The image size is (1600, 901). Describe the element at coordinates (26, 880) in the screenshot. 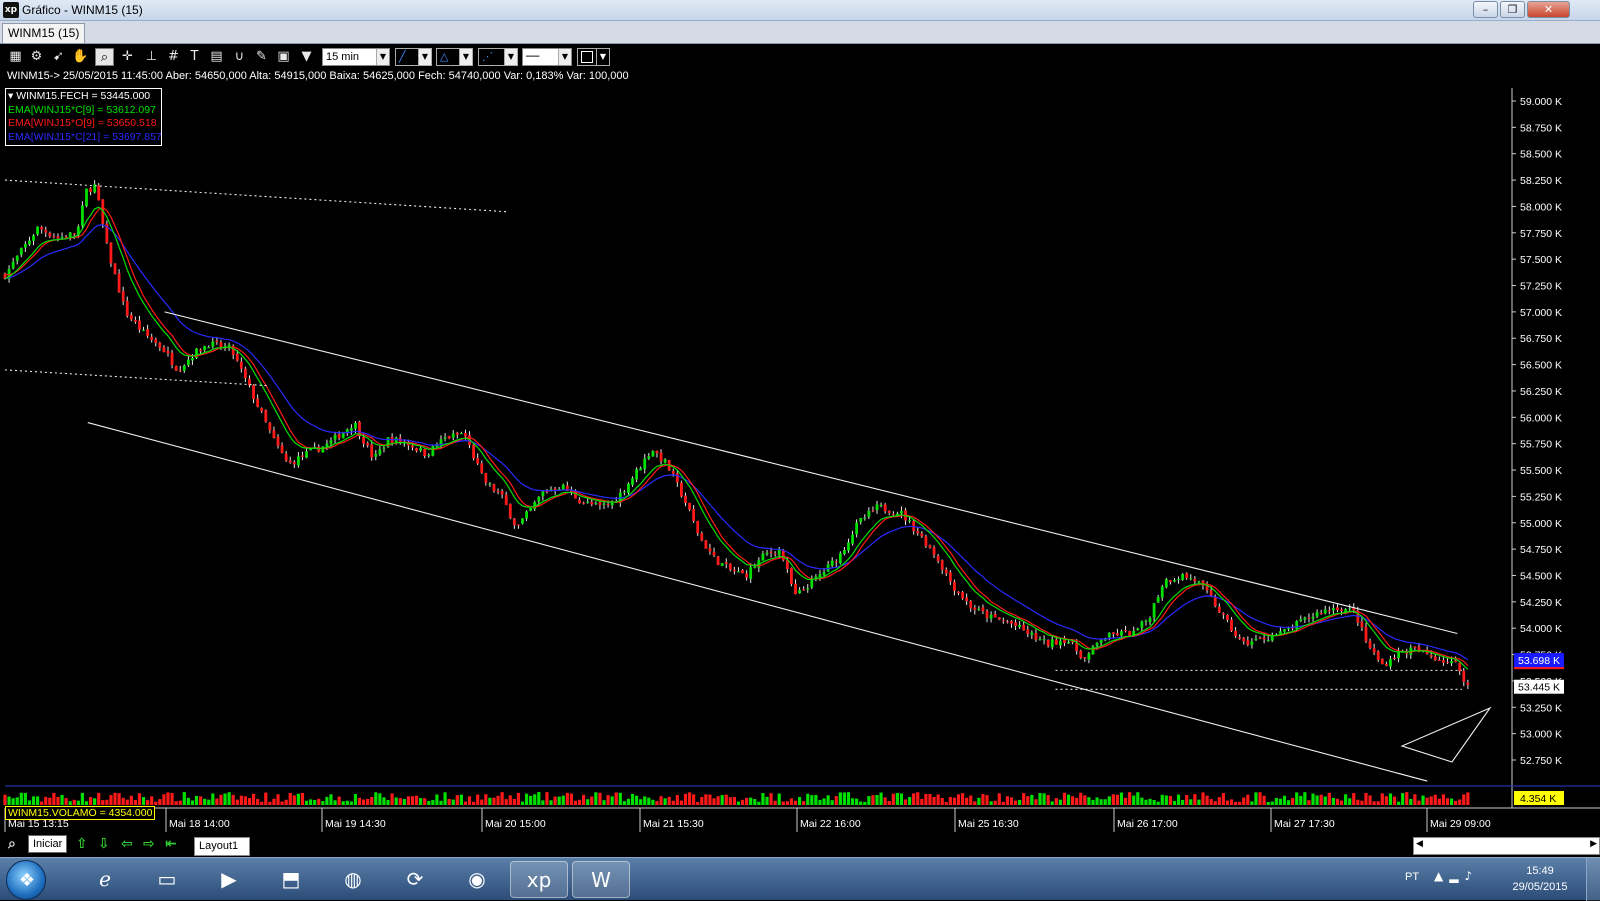

I see `start-button: ❖` at that location.